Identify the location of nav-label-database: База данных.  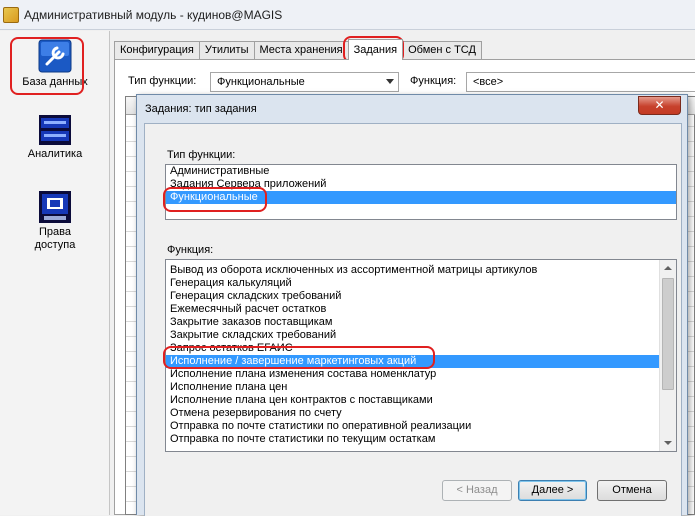
(55, 82).